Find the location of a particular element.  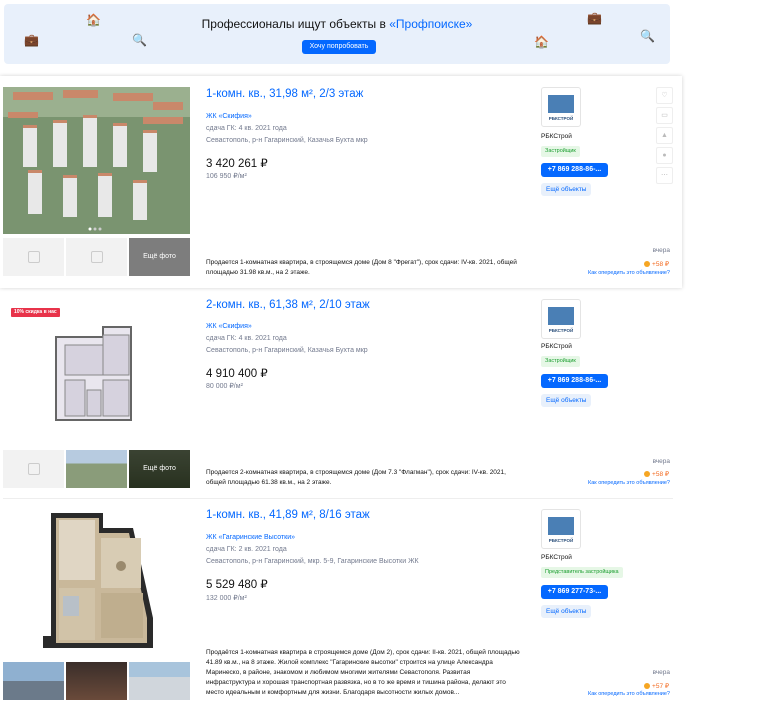

complex-link: ЖК «Гагаринские Высотки» is located at coordinates (250, 537).